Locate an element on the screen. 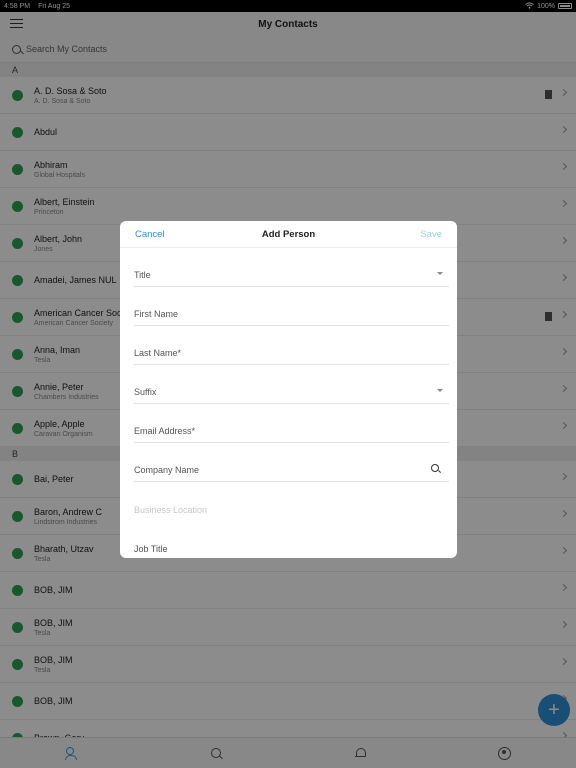  company-name-field: Company Name is located at coordinates (291, 462).